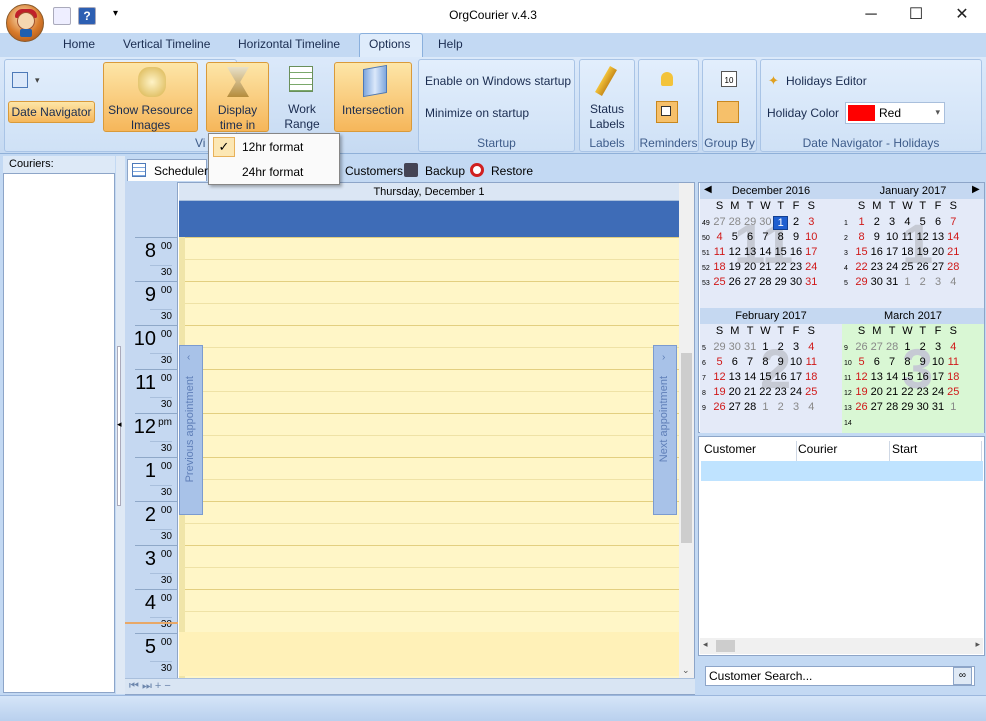 The height and width of the screenshot is (721, 986). Describe the element at coordinates (871, 15) in the screenshot. I see `minimize-button: ─` at that location.